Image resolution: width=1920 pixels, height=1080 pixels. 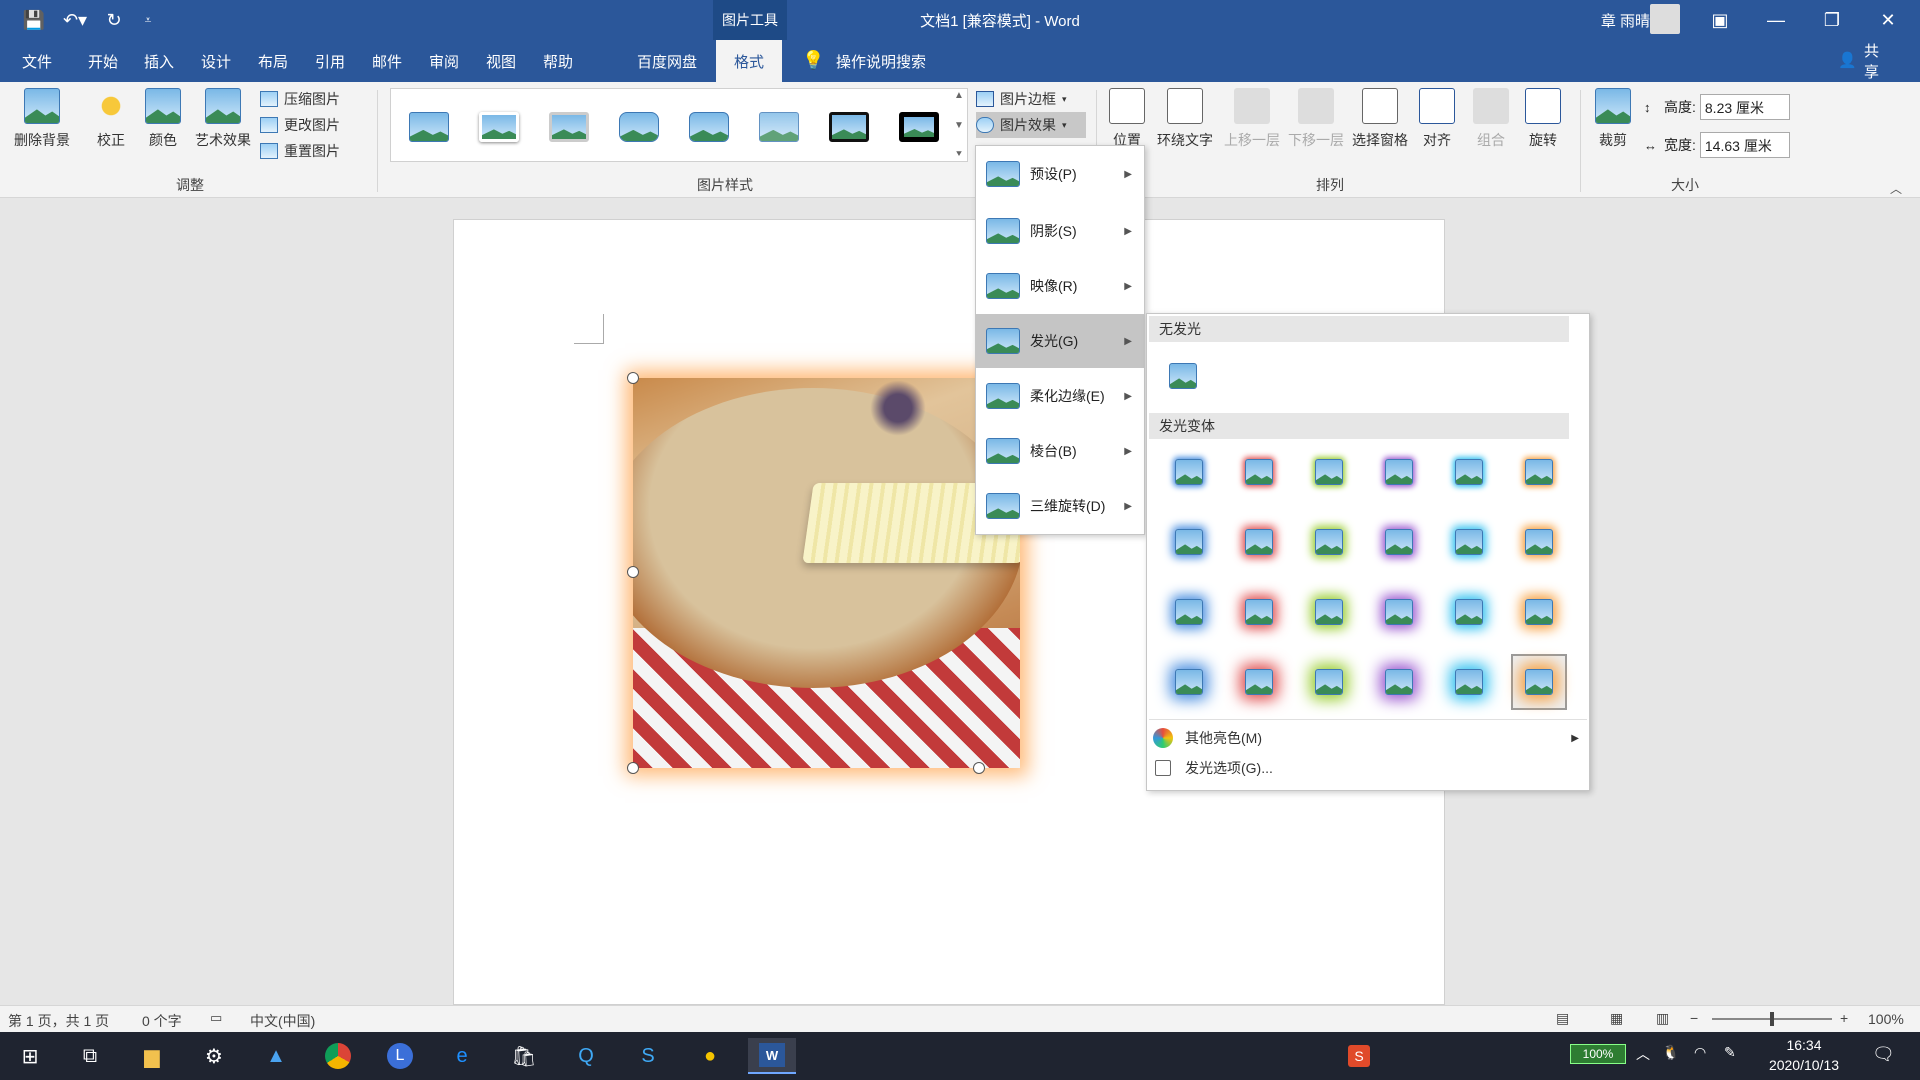 I want to click on menu-item-shadow: 阴影(S) ▶, so click(x=1060, y=231).